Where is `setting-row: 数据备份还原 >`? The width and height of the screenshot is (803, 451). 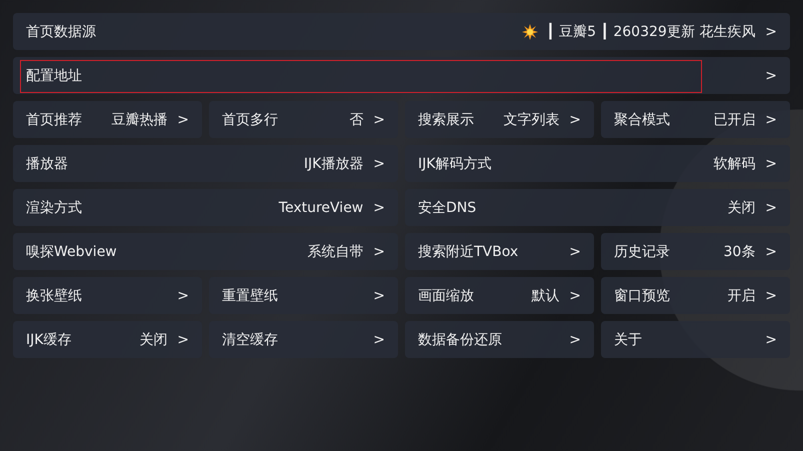 setting-row: 数据备份还原 > is located at coordinates (499, 339).